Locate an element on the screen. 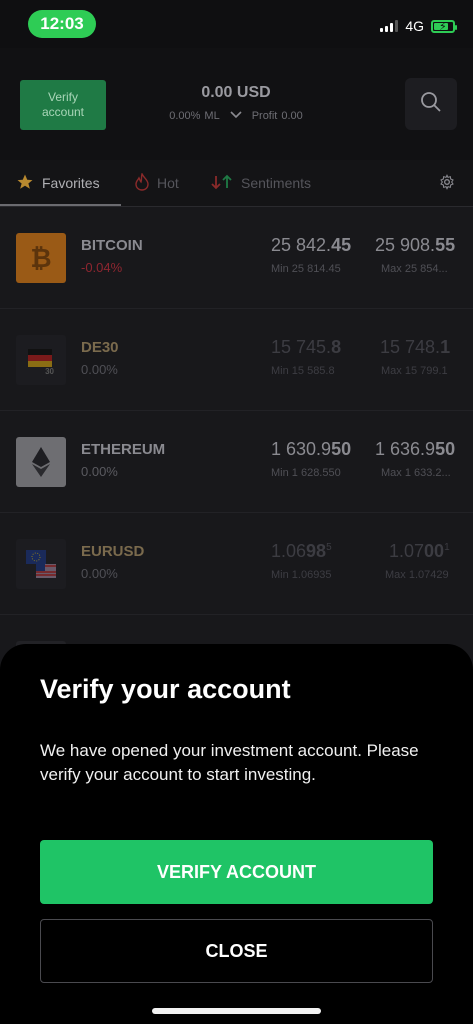 This screenshot has height=1024, width=473. buy-price: 1 636.950 is located at coordinates (415, 449).